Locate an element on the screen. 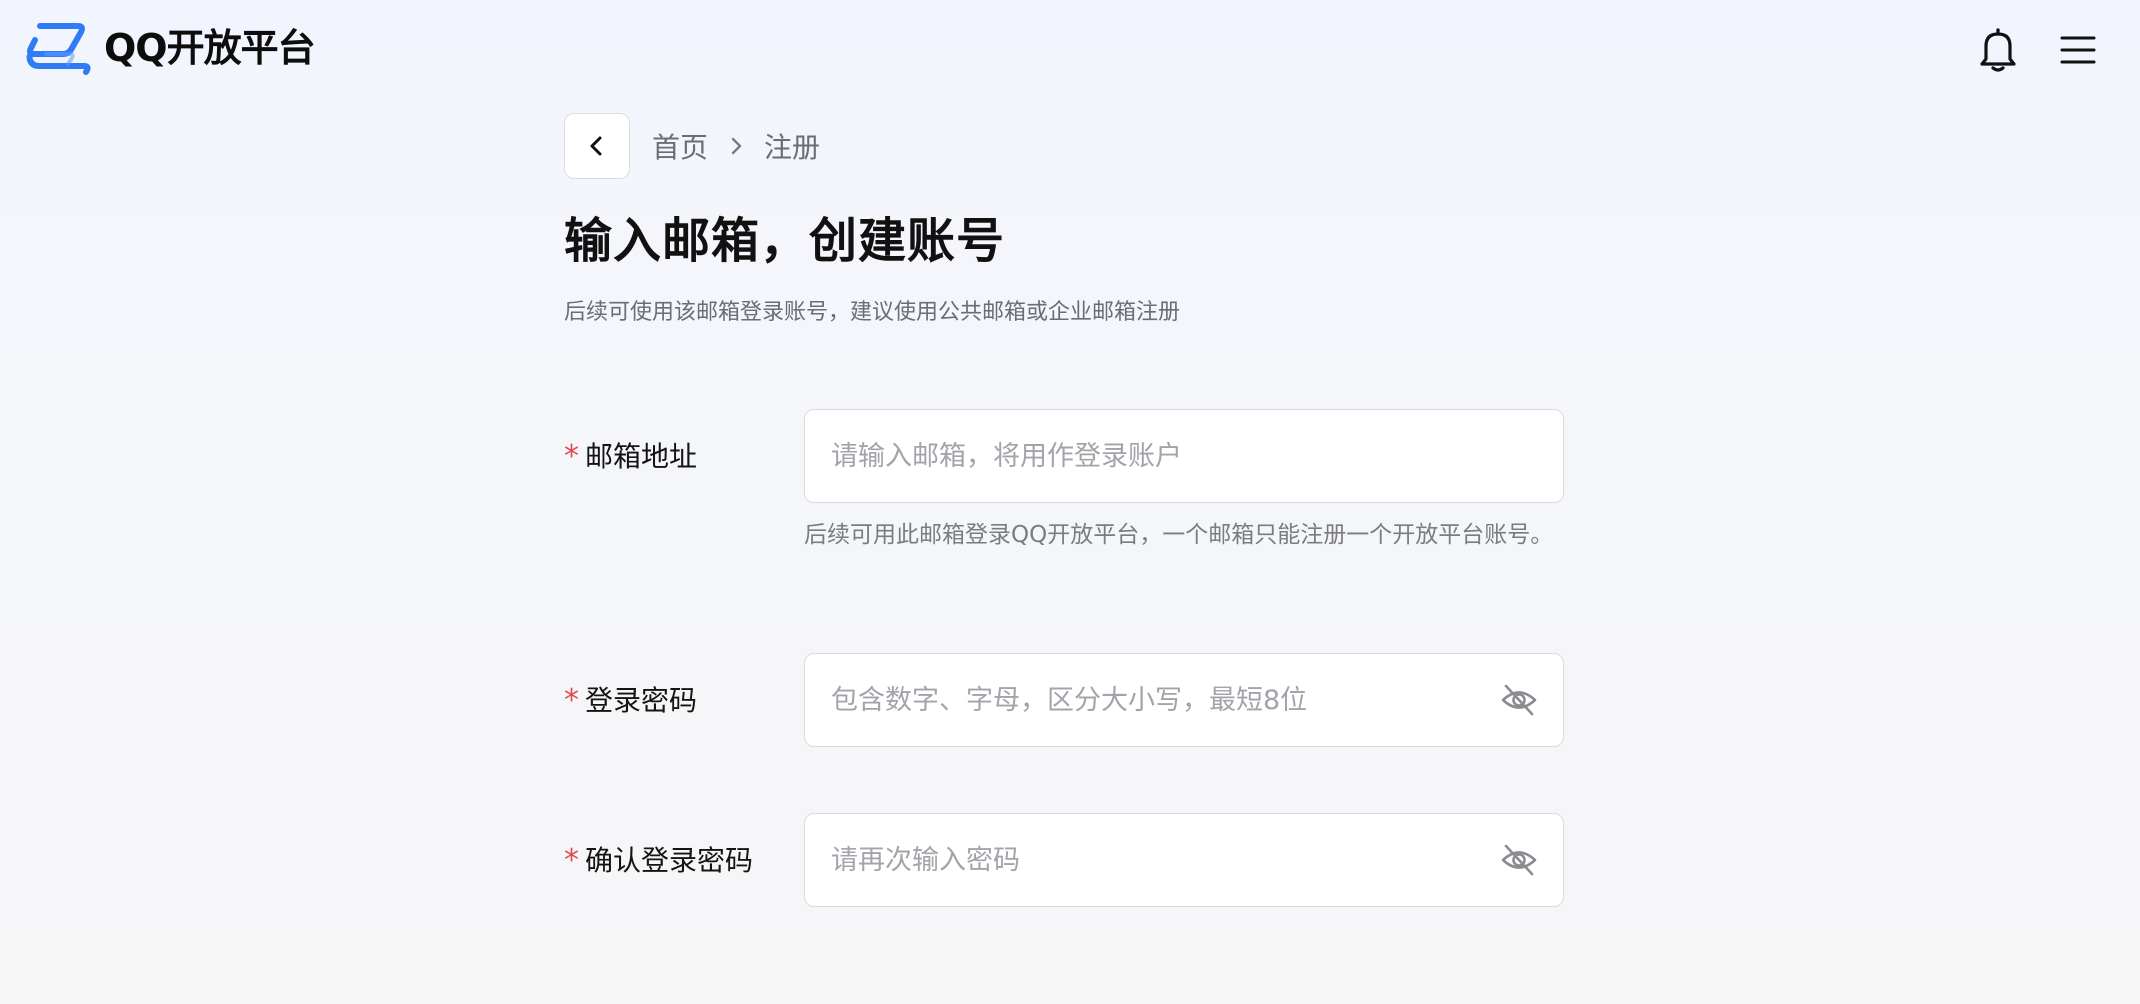  password-label: * 登录密码 is located at coordinates (630, 701).